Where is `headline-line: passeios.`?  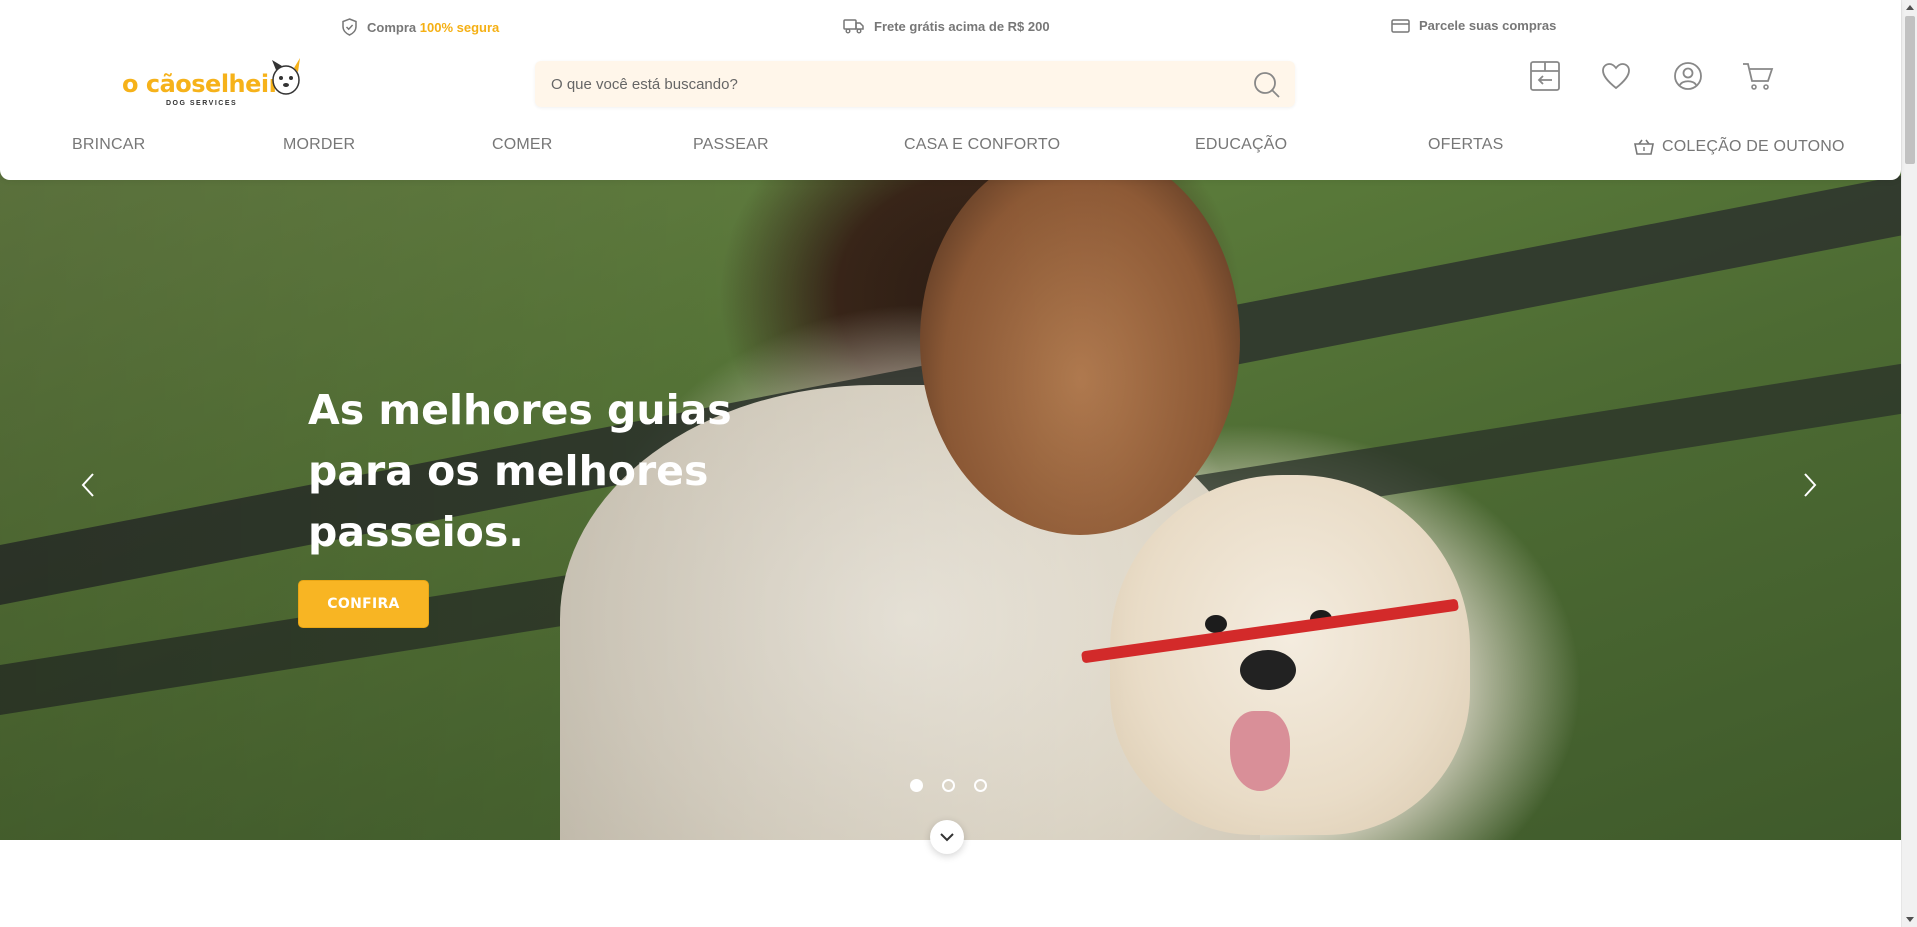 headline-line: passeios. is located at coordinates (416, 532).